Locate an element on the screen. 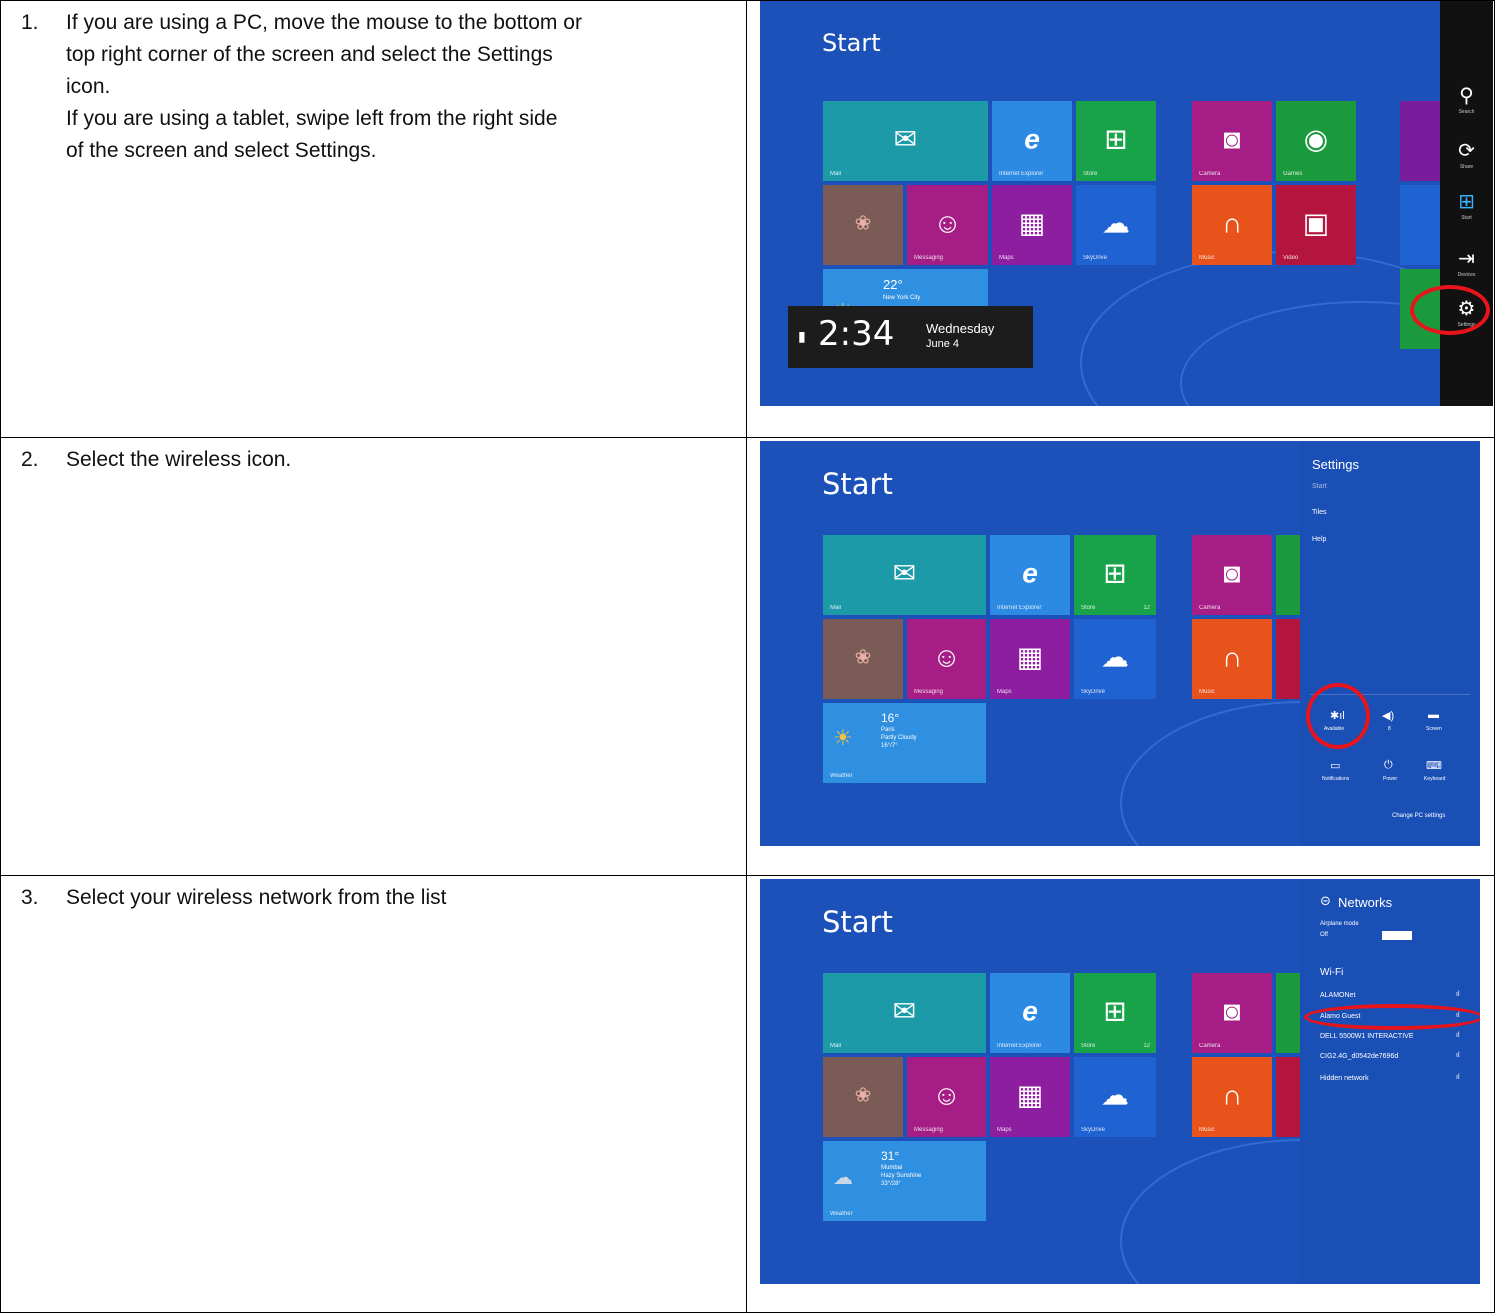 The width and height of the screenshot is (1495, 1313). wifi-label: Wi-Fi is located at coordinates (1332, 972).